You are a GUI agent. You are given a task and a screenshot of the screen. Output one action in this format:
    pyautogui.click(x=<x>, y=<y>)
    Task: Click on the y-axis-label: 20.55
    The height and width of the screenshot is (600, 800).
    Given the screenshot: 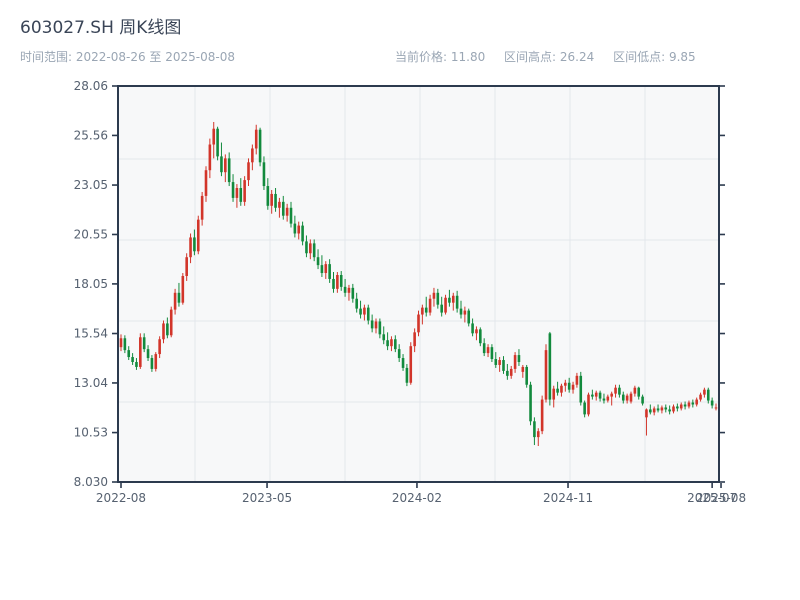 What is the action you would take?
    pyautogui.click(x=91, y=234)
    